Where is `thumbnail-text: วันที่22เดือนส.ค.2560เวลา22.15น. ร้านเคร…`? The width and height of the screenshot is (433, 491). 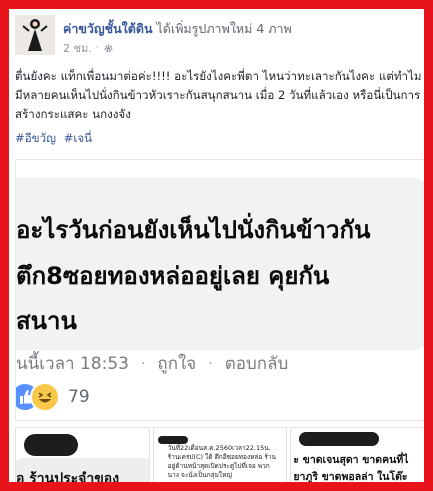
thumbnail-text: วันที่22เดือนส.ค.2560เวลา22.15น. ร้านเคร… is located at coordinates (221, 461).